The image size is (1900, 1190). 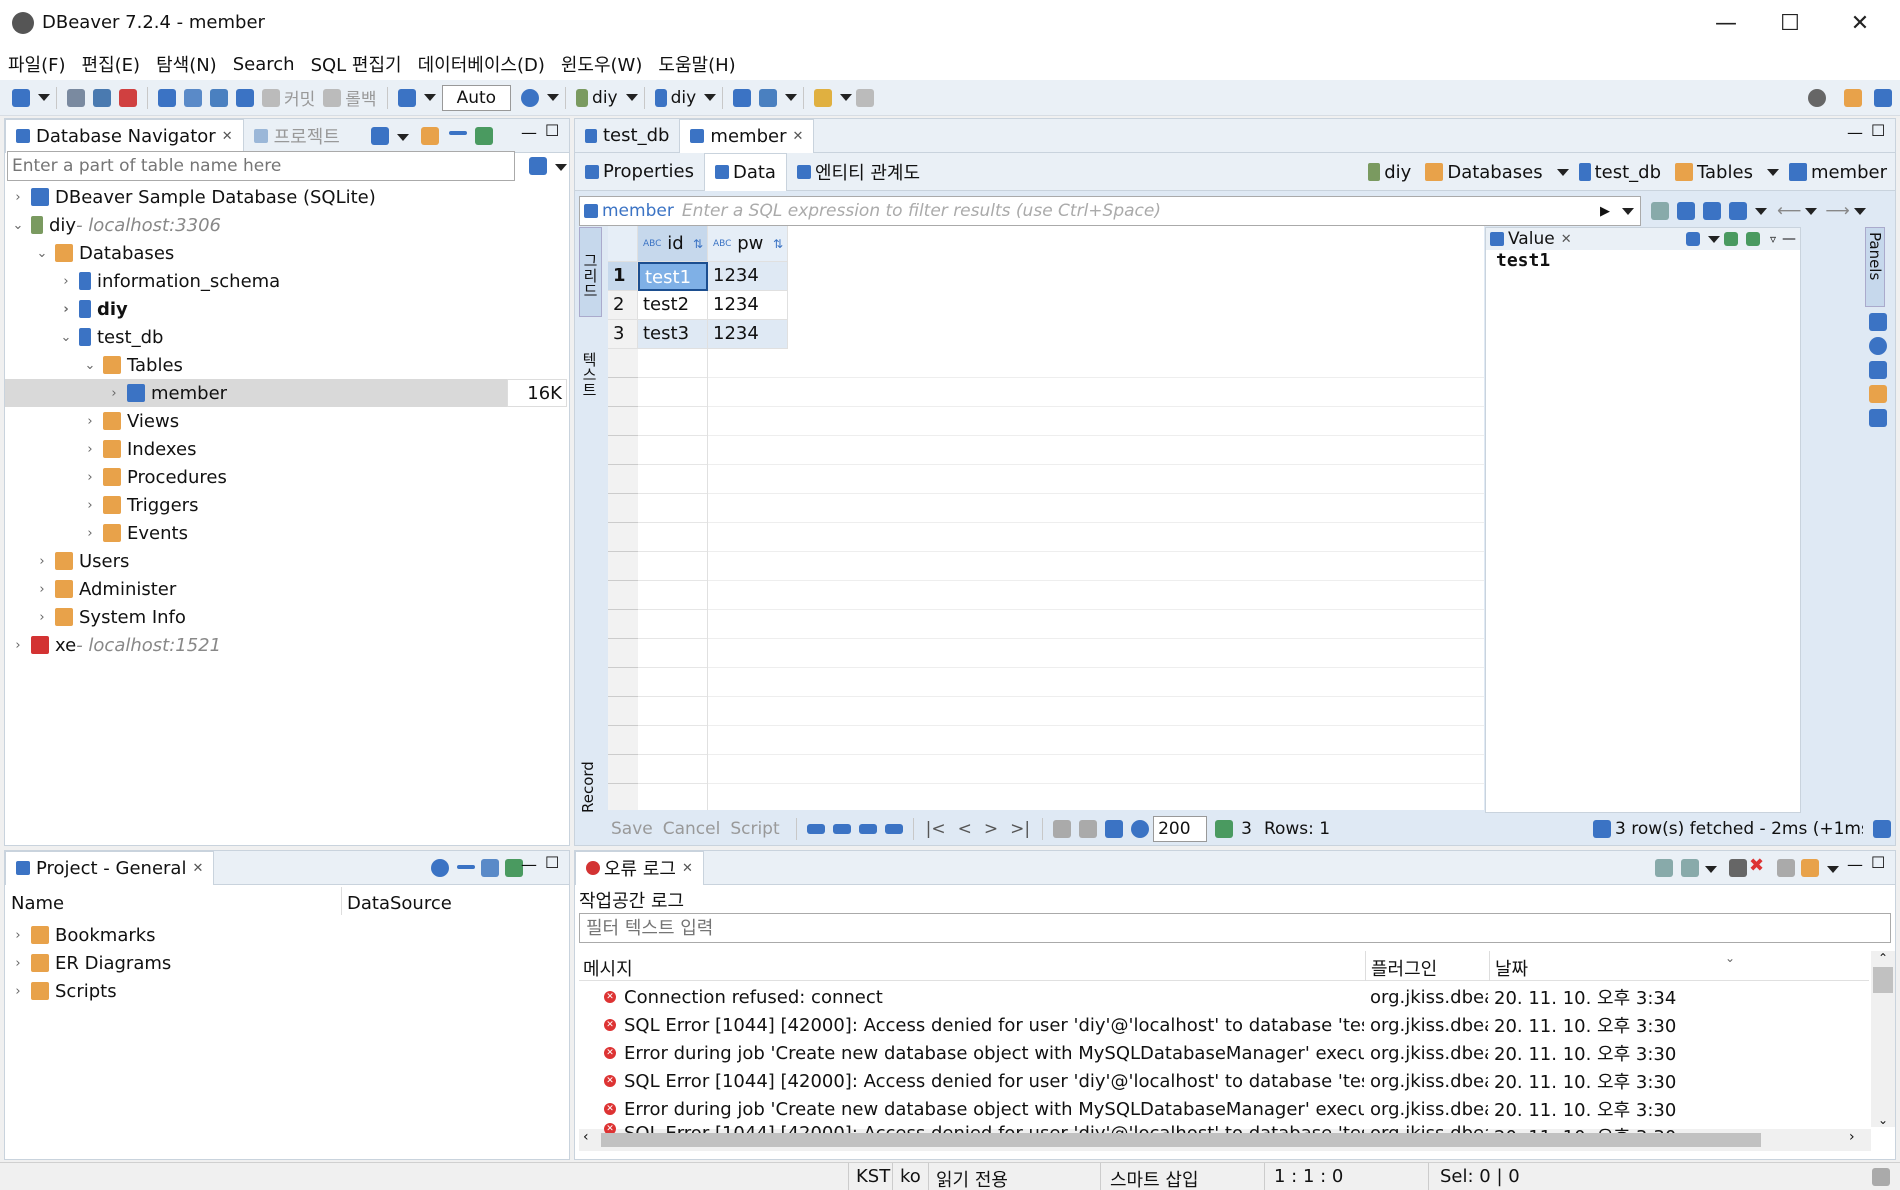 I want to click on content-viewer-icon, so click(x=1692, y=239).